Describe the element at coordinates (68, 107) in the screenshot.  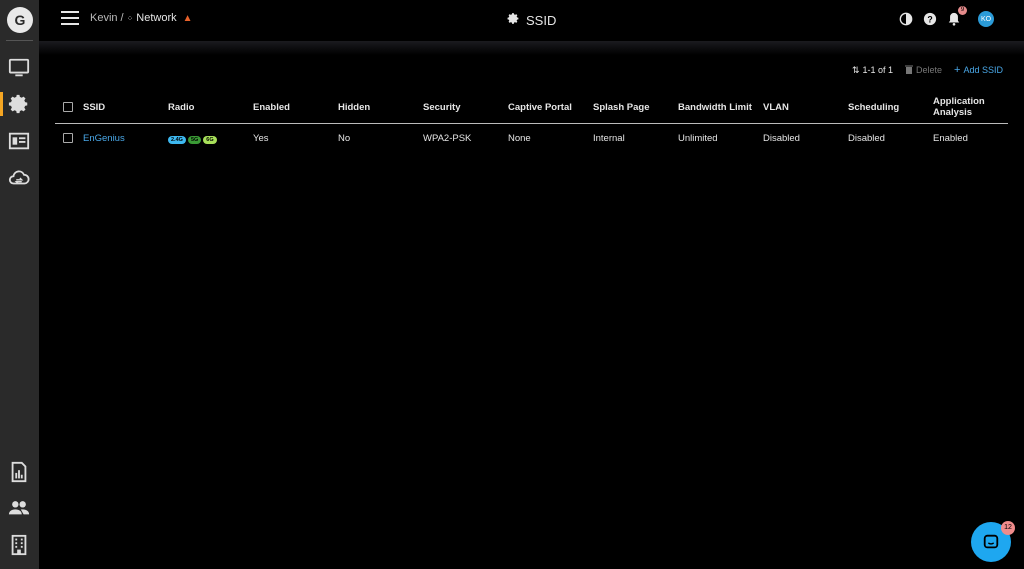
I see `select-all-checkbox` at that location.